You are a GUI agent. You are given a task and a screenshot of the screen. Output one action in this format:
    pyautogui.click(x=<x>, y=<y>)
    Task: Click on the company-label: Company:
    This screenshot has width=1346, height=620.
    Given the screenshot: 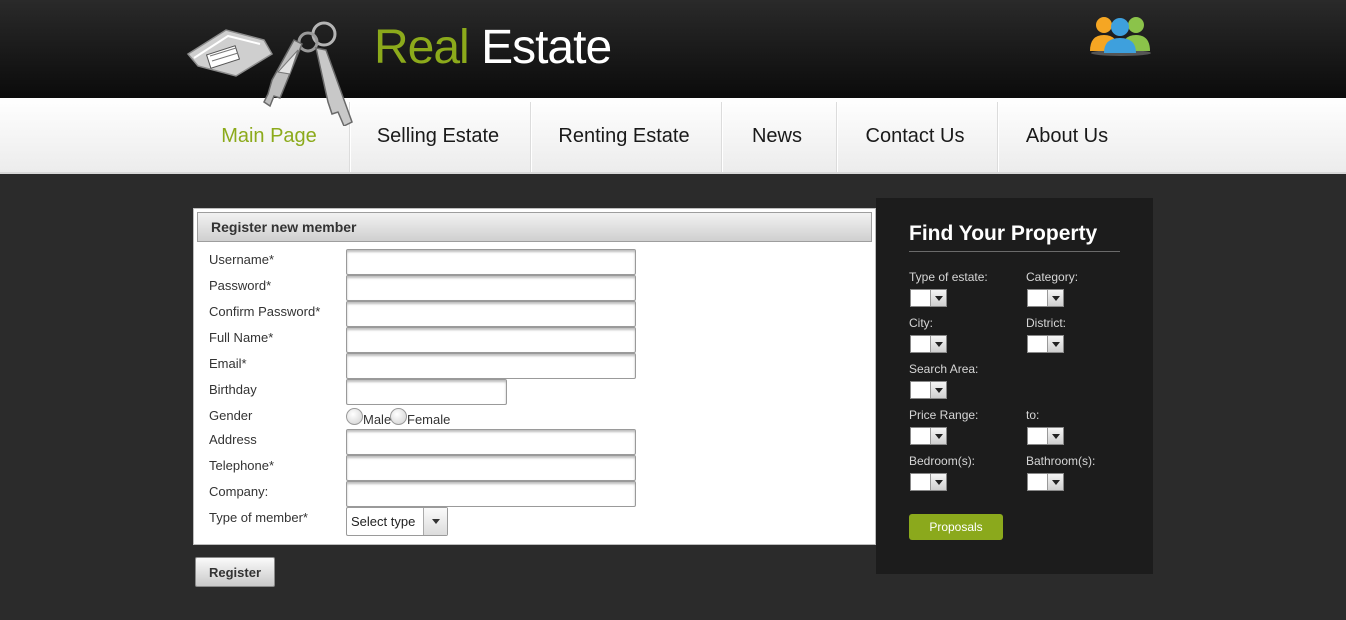 What is the action you would take?
    pyautogui.click(x=239, y=491)
    